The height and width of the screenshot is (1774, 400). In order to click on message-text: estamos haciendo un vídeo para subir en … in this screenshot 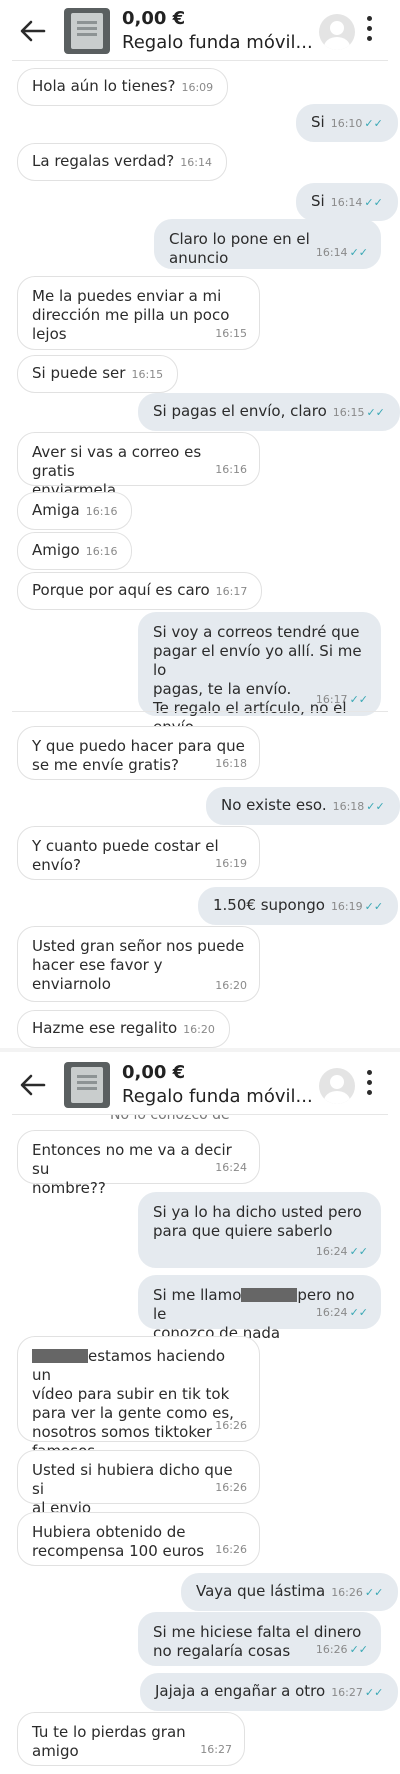, I will do `click(133, 1403)`.